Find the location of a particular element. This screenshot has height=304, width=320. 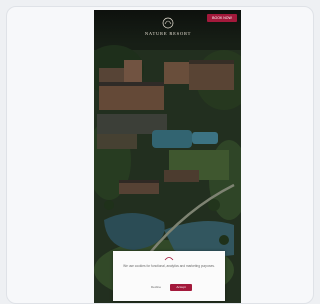

site-header: NATURE RESORT BOOK NOW is located at coordinates (167, 27).